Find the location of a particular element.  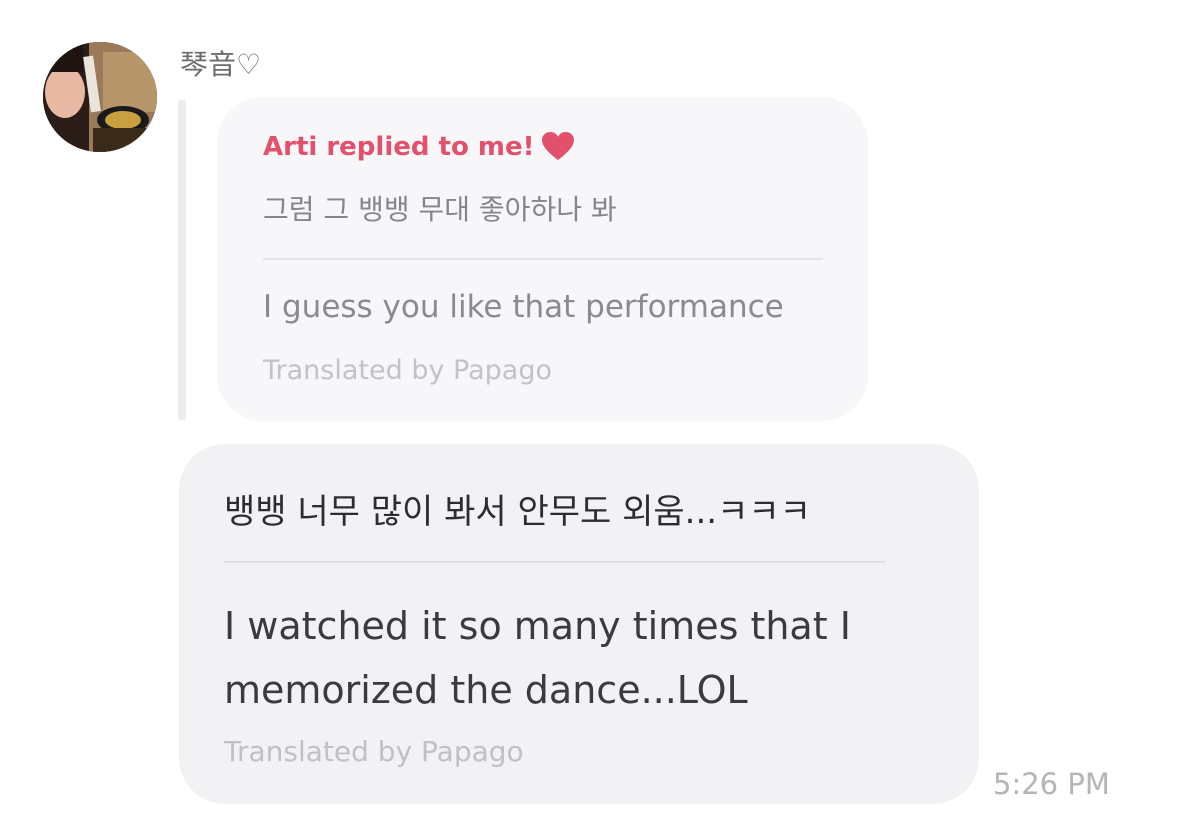

avatar is located at coordinates (100, 97).